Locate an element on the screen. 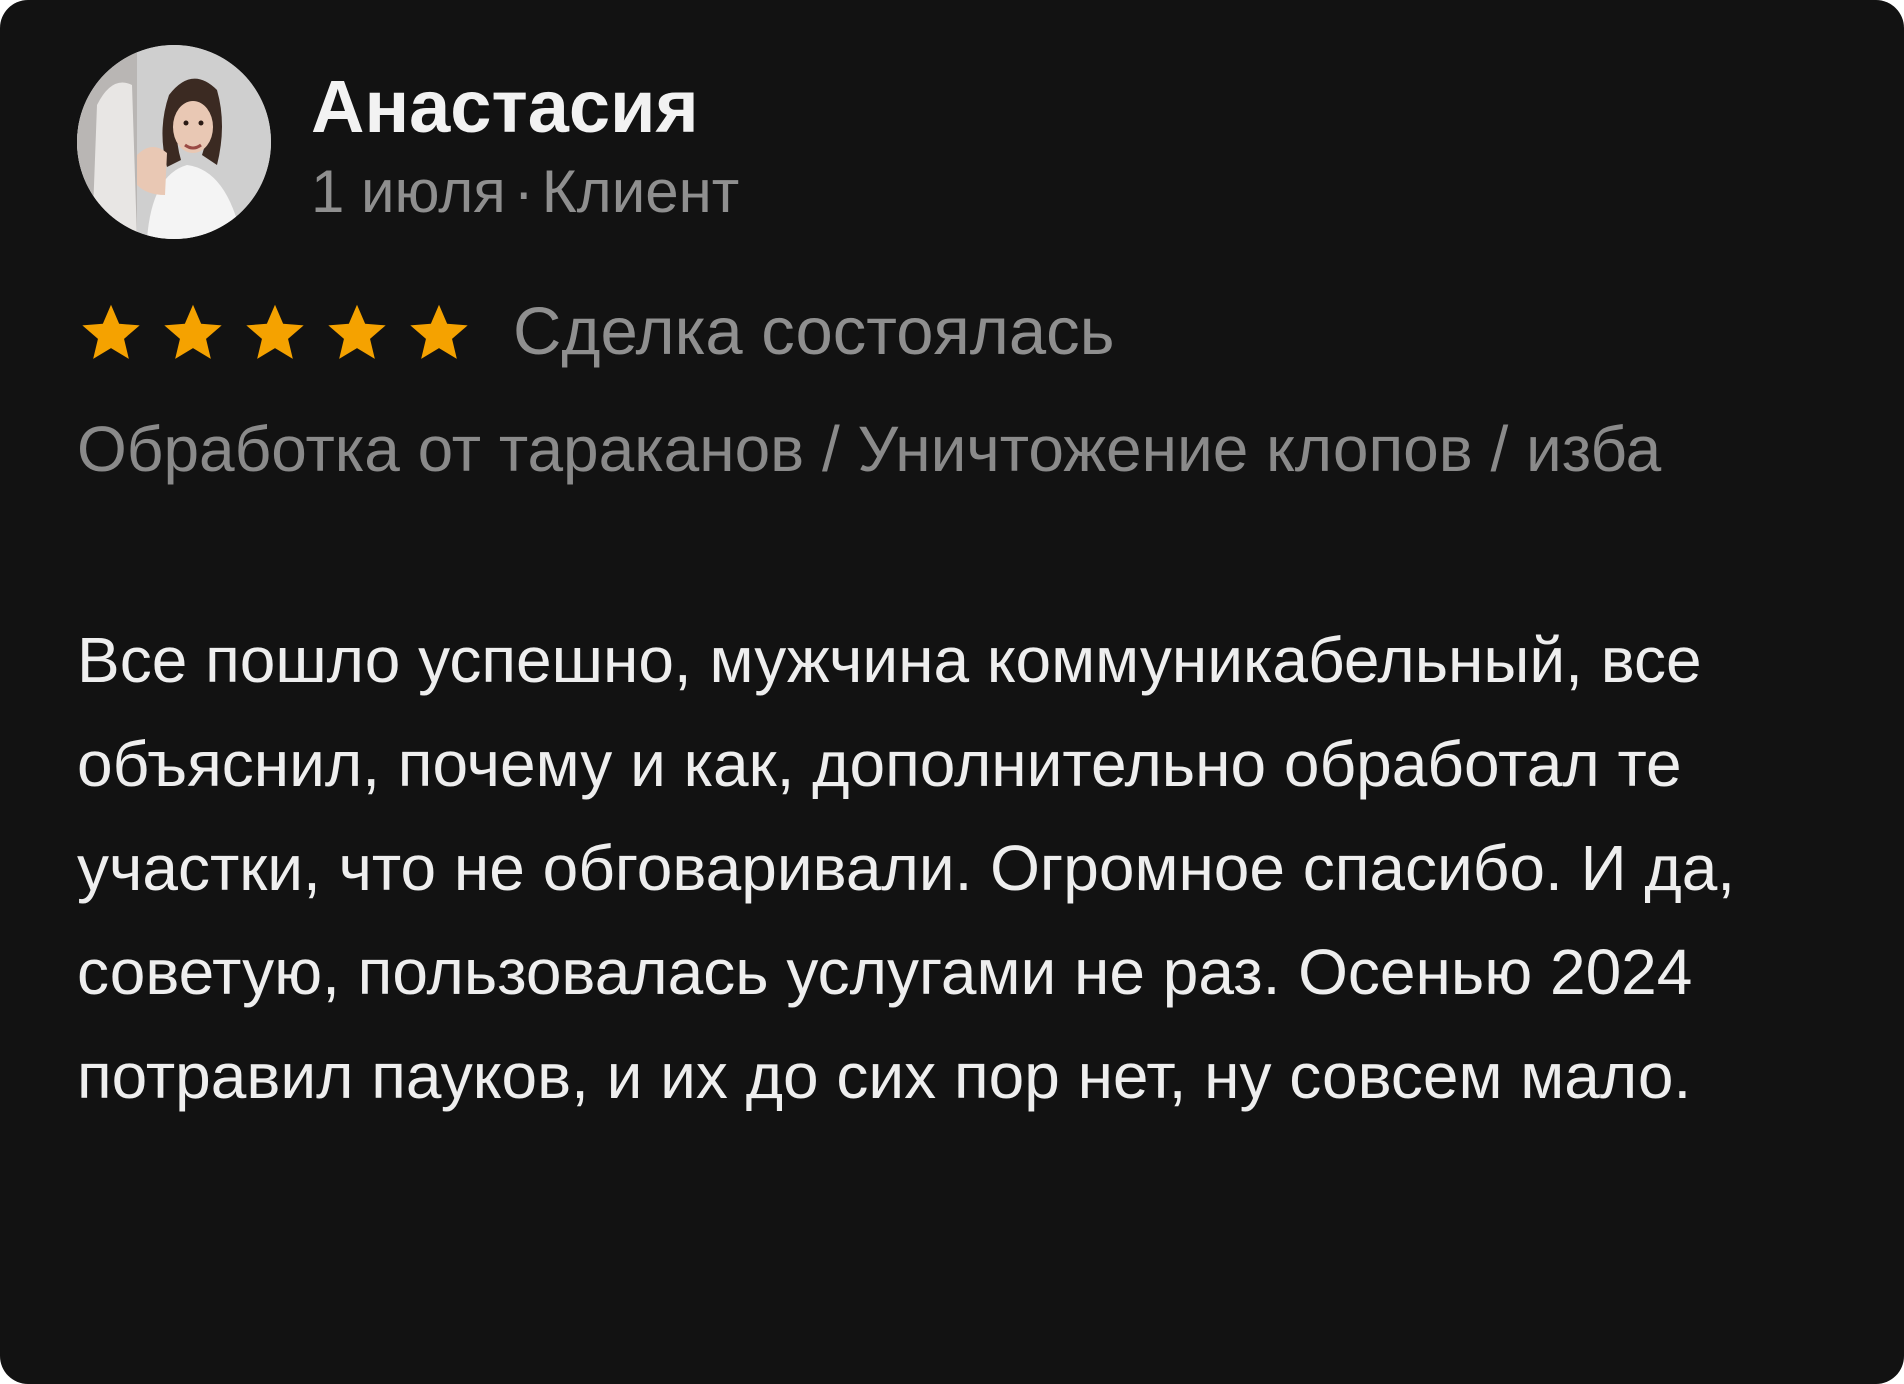 This screenshot has height=1384, width=1904. review-meta: 1 июля · Клиент is located at coordinates (525, 192).